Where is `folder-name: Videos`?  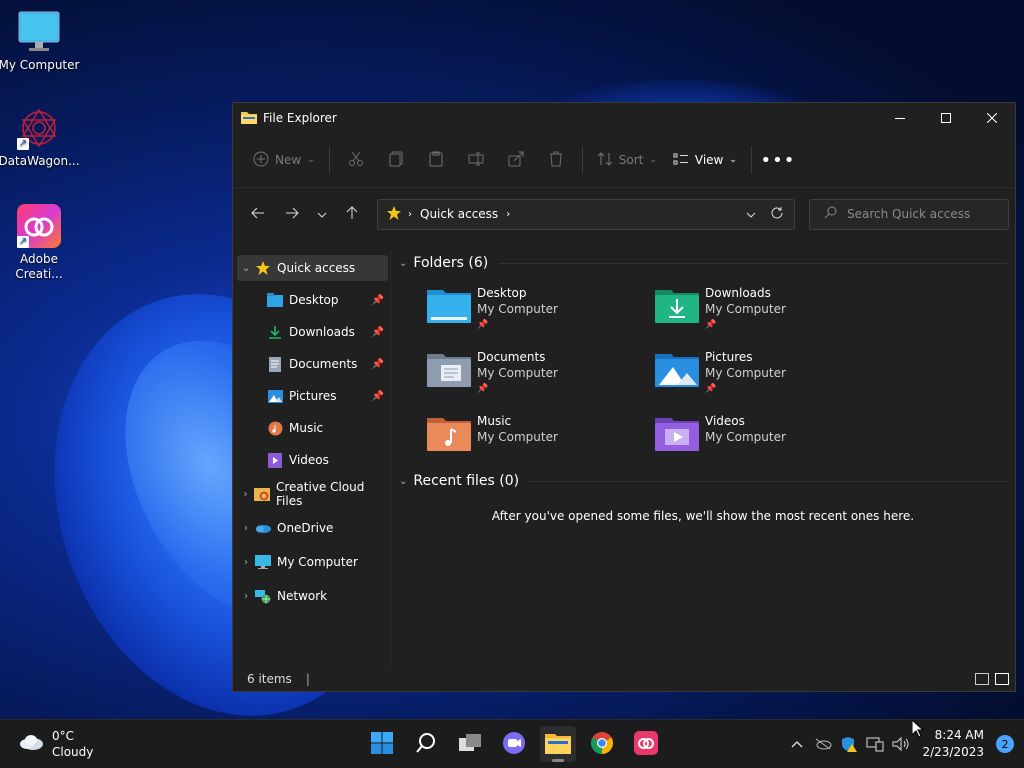 folder-name: Videos is located at coordinates (725, 421).